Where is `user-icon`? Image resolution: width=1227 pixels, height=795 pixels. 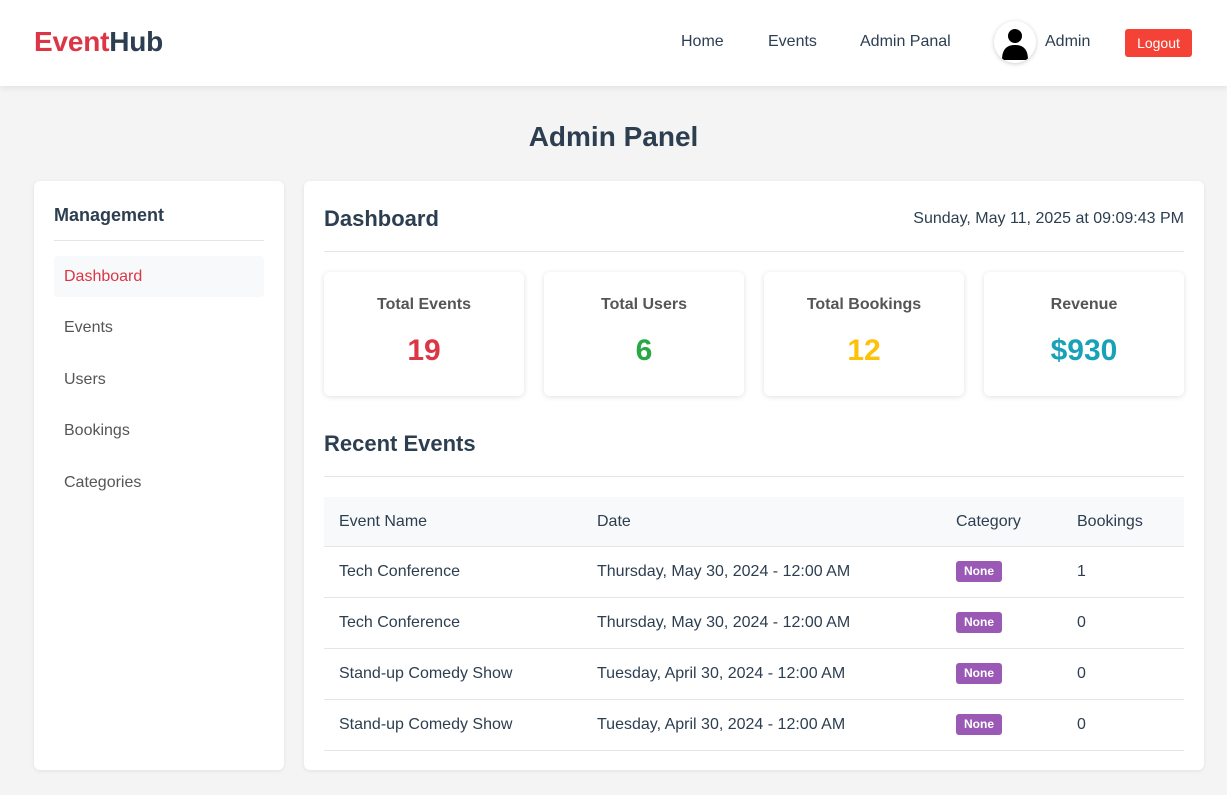 user-icon is located at coordinates (1015, 44).